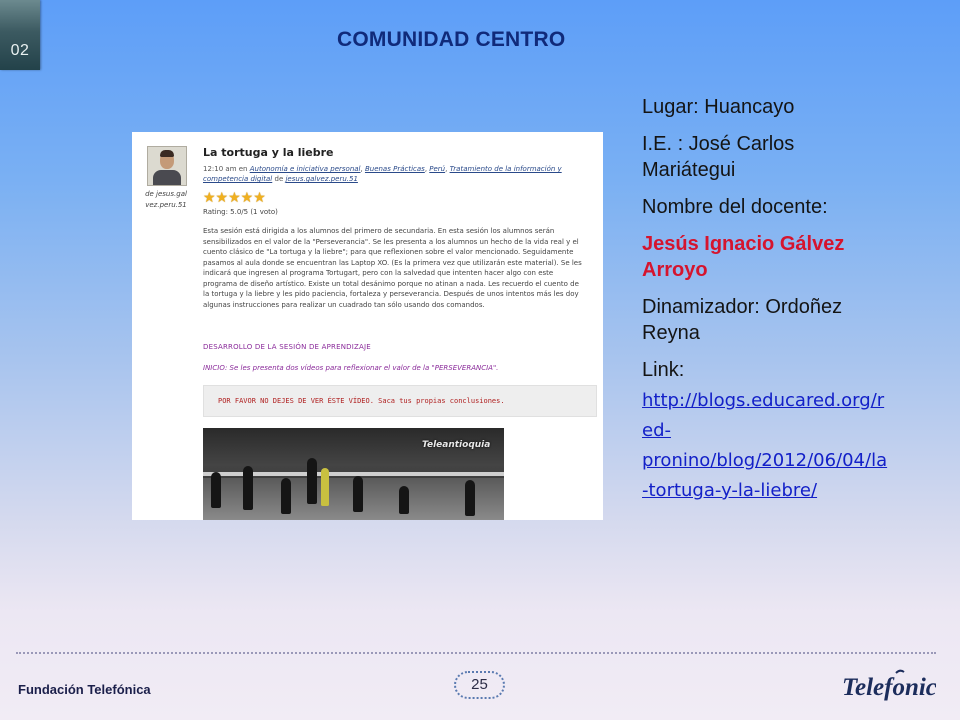 This screenshot has height=720, width=960. I want to click on facilitator-text: Dinamizador: Ordoñez Reyna, so click(742, 320).